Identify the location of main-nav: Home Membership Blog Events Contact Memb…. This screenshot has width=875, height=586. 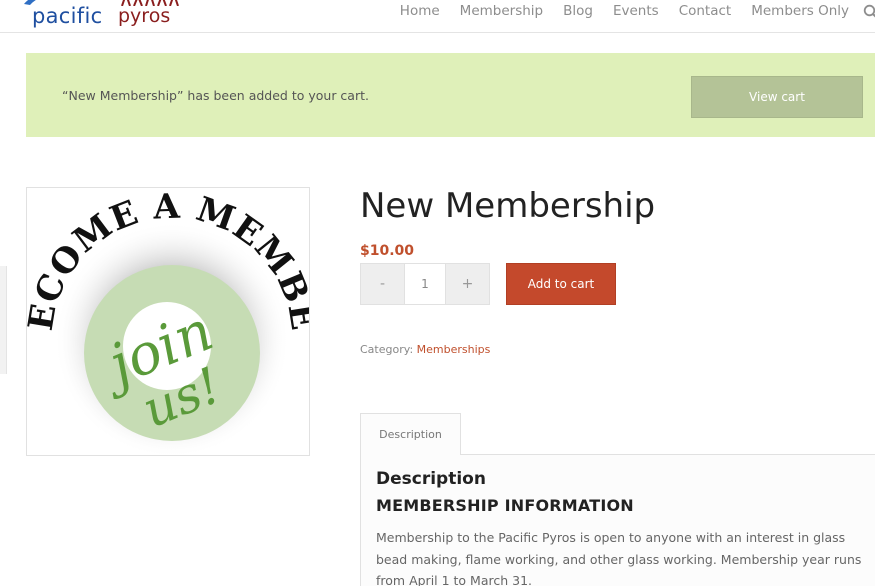
(637, 11).